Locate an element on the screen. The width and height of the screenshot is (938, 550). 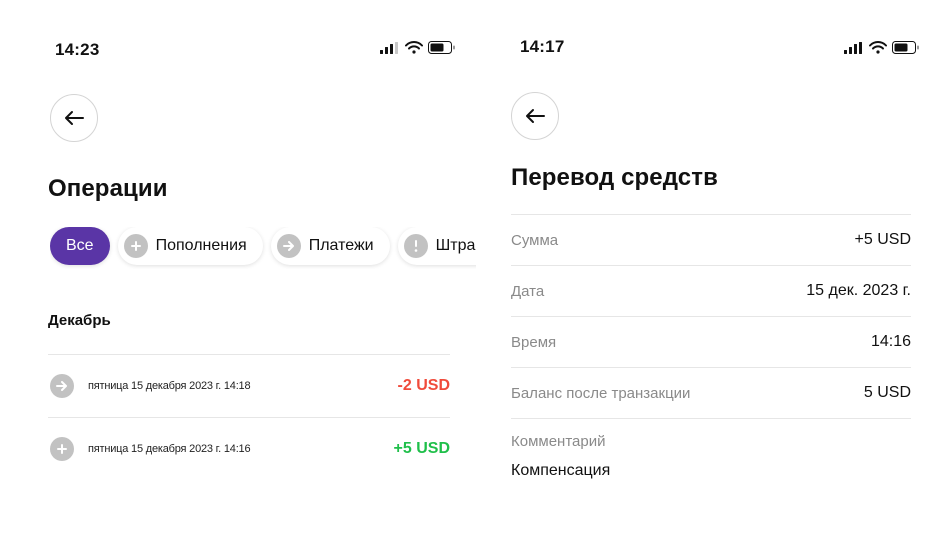
operation-row: пятница 15 декабря 2023 г. 14:16 +5 USD is located at coordinates (249, 448).